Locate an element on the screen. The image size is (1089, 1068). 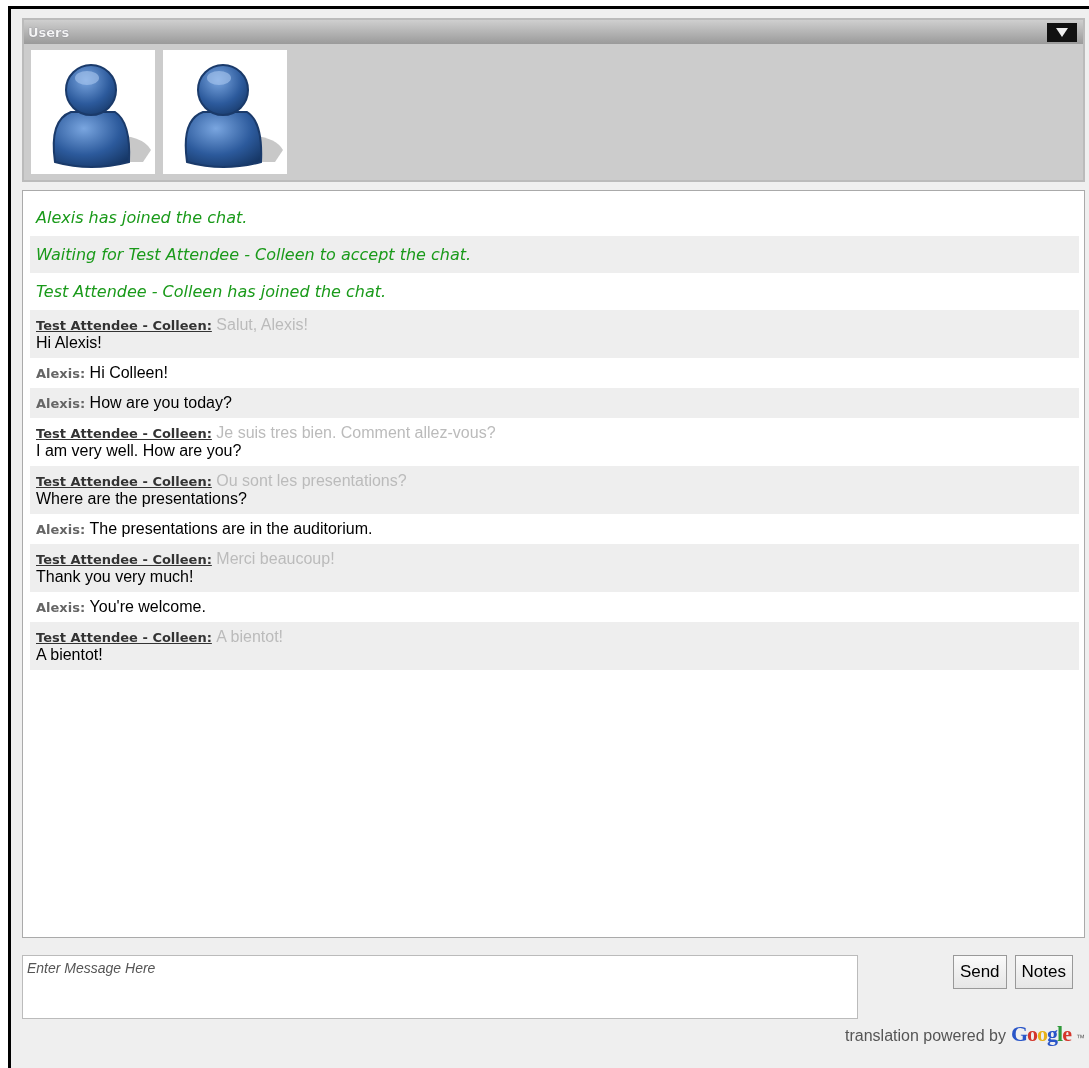
caret-icon is located at coordinates (1062, 32).